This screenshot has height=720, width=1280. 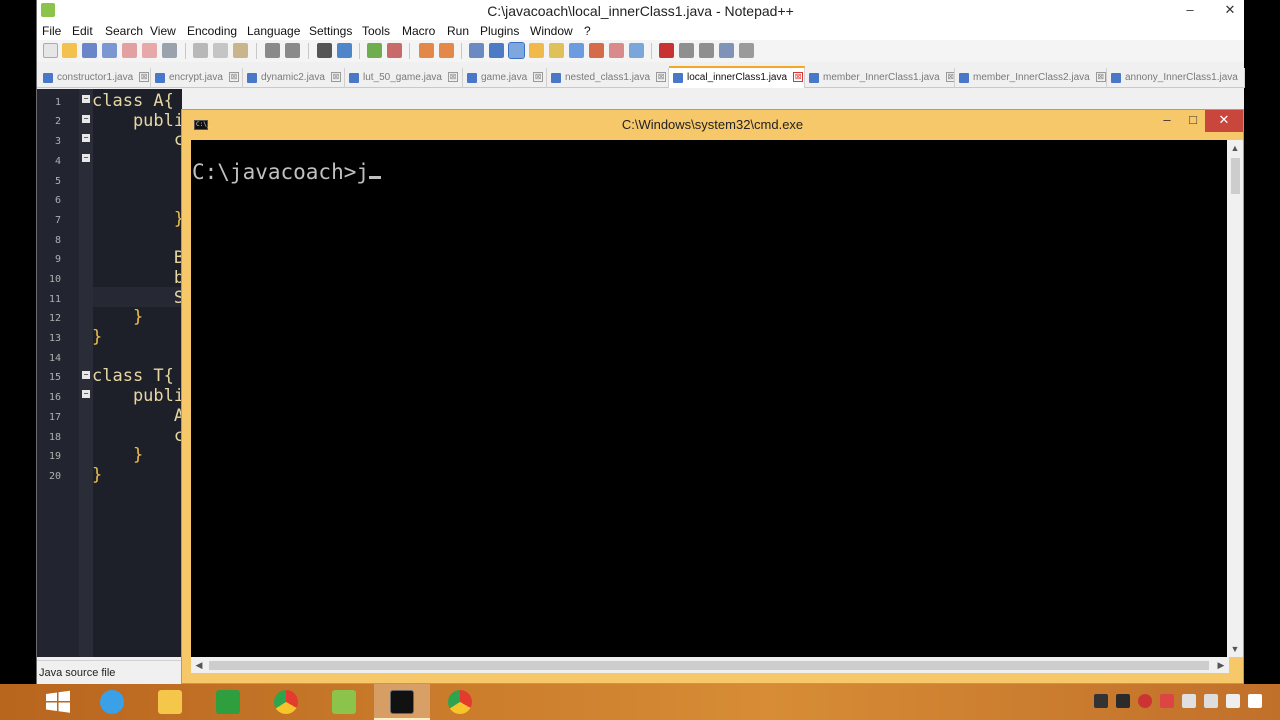 What do you see at coordinates (499, 31) in the screenshot?
I see `menu-plugins: Plugins` at bounding box center [499, 31].